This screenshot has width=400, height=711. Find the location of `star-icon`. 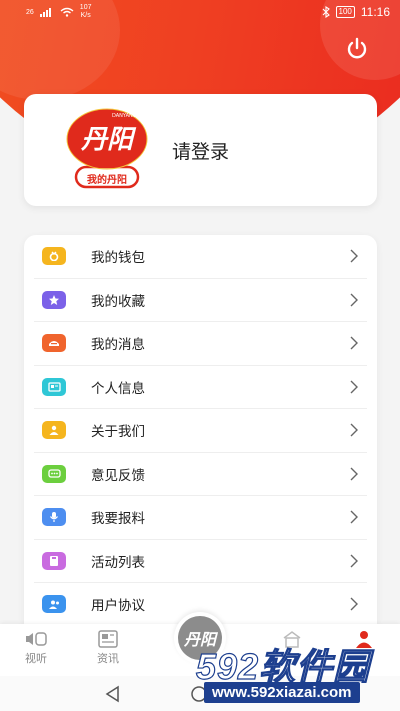

star-icon is located at coordinates (54, 299).